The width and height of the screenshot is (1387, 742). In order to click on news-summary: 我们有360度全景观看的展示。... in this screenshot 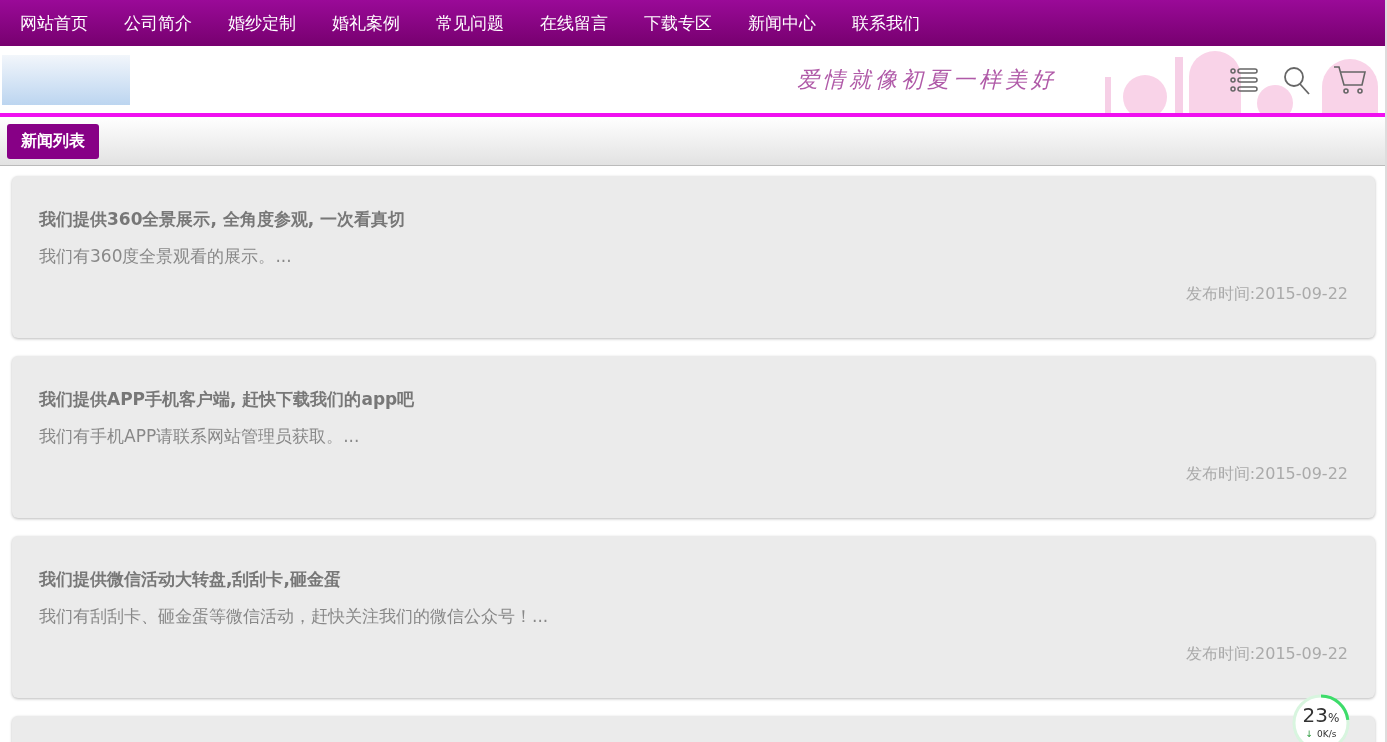, I will do `click(166, 256)`.